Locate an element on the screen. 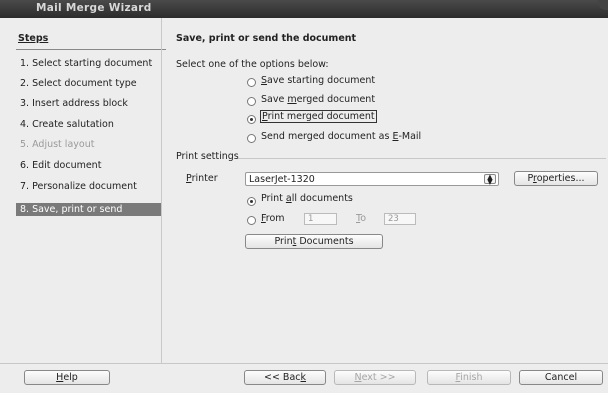 This screenshot has width=608, height=393. save-starting-label: Save starting document is located at coordinates (318, 80).